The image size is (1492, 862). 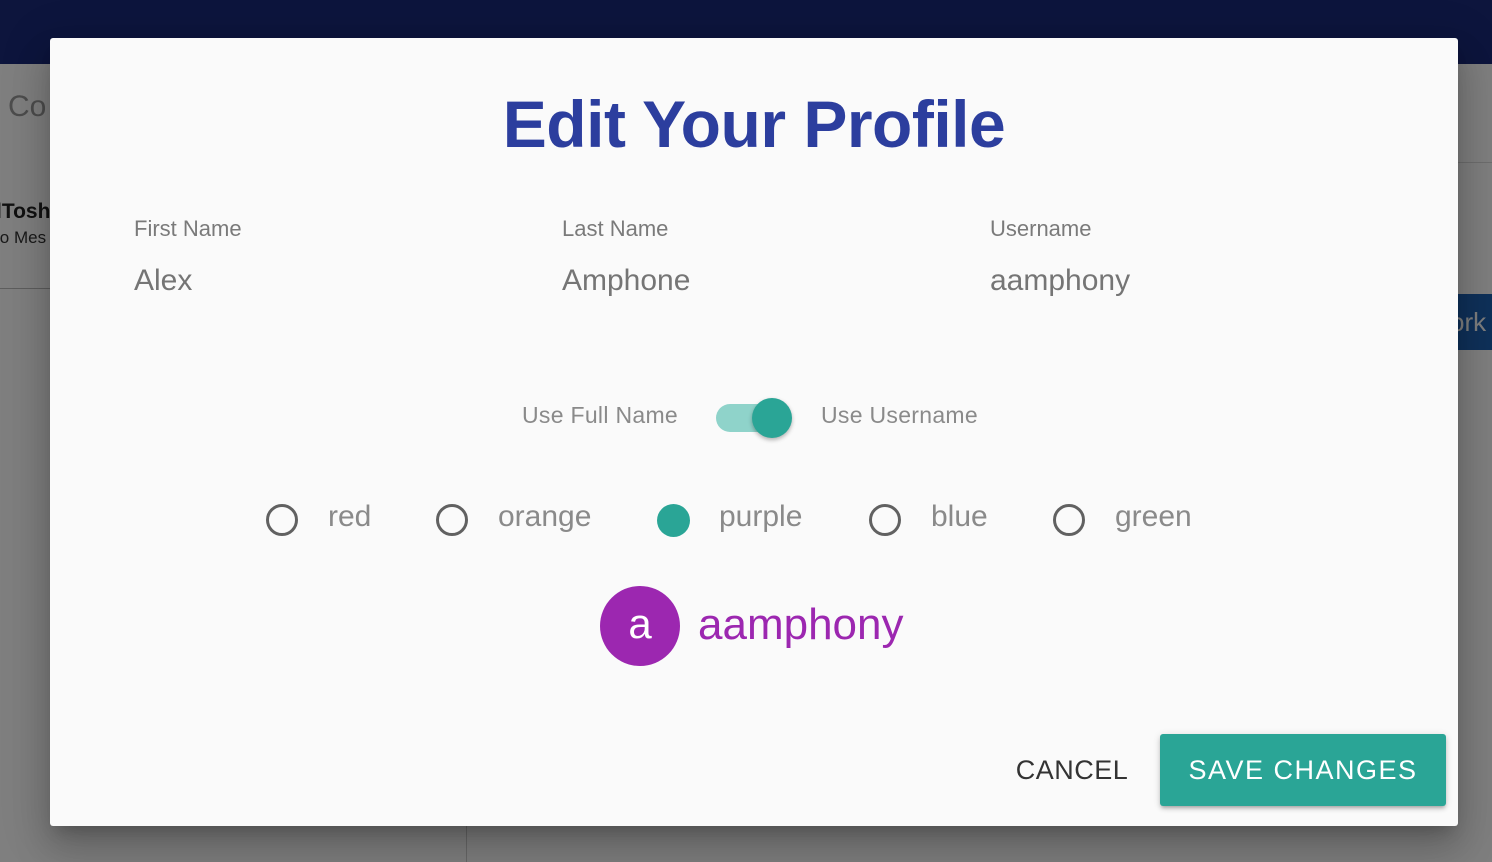 I want to click on username-label: Username, so click(x=1041, y=228).